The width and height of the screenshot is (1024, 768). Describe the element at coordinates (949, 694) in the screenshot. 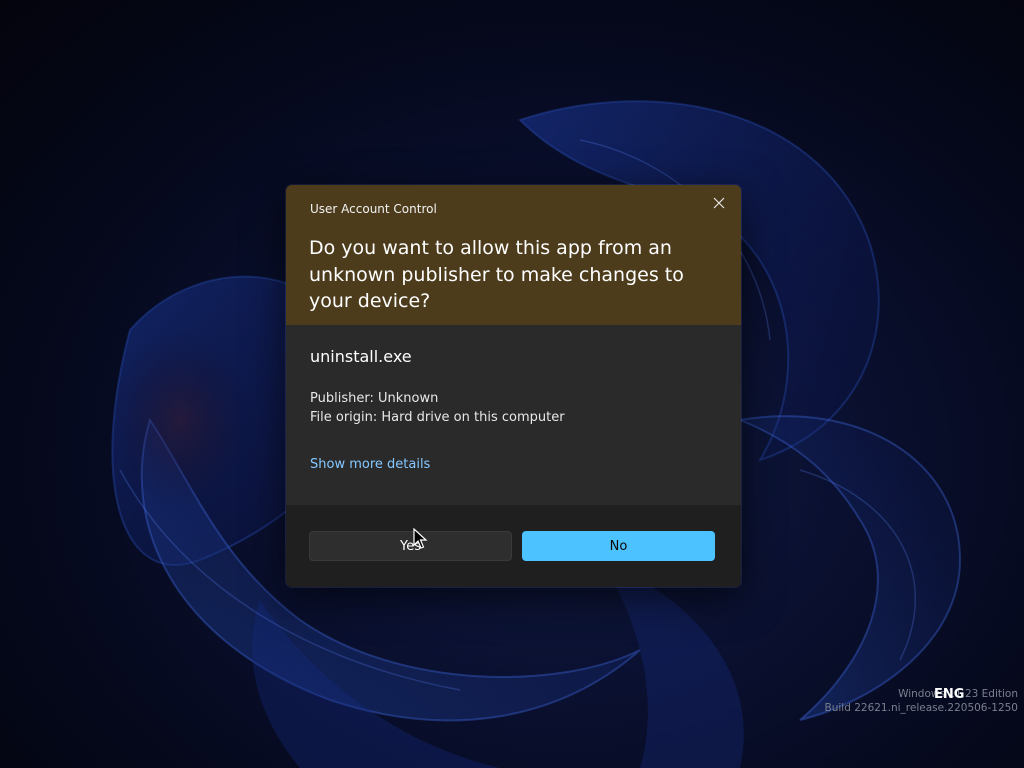

I see `language-indicator: ENG` at that location.